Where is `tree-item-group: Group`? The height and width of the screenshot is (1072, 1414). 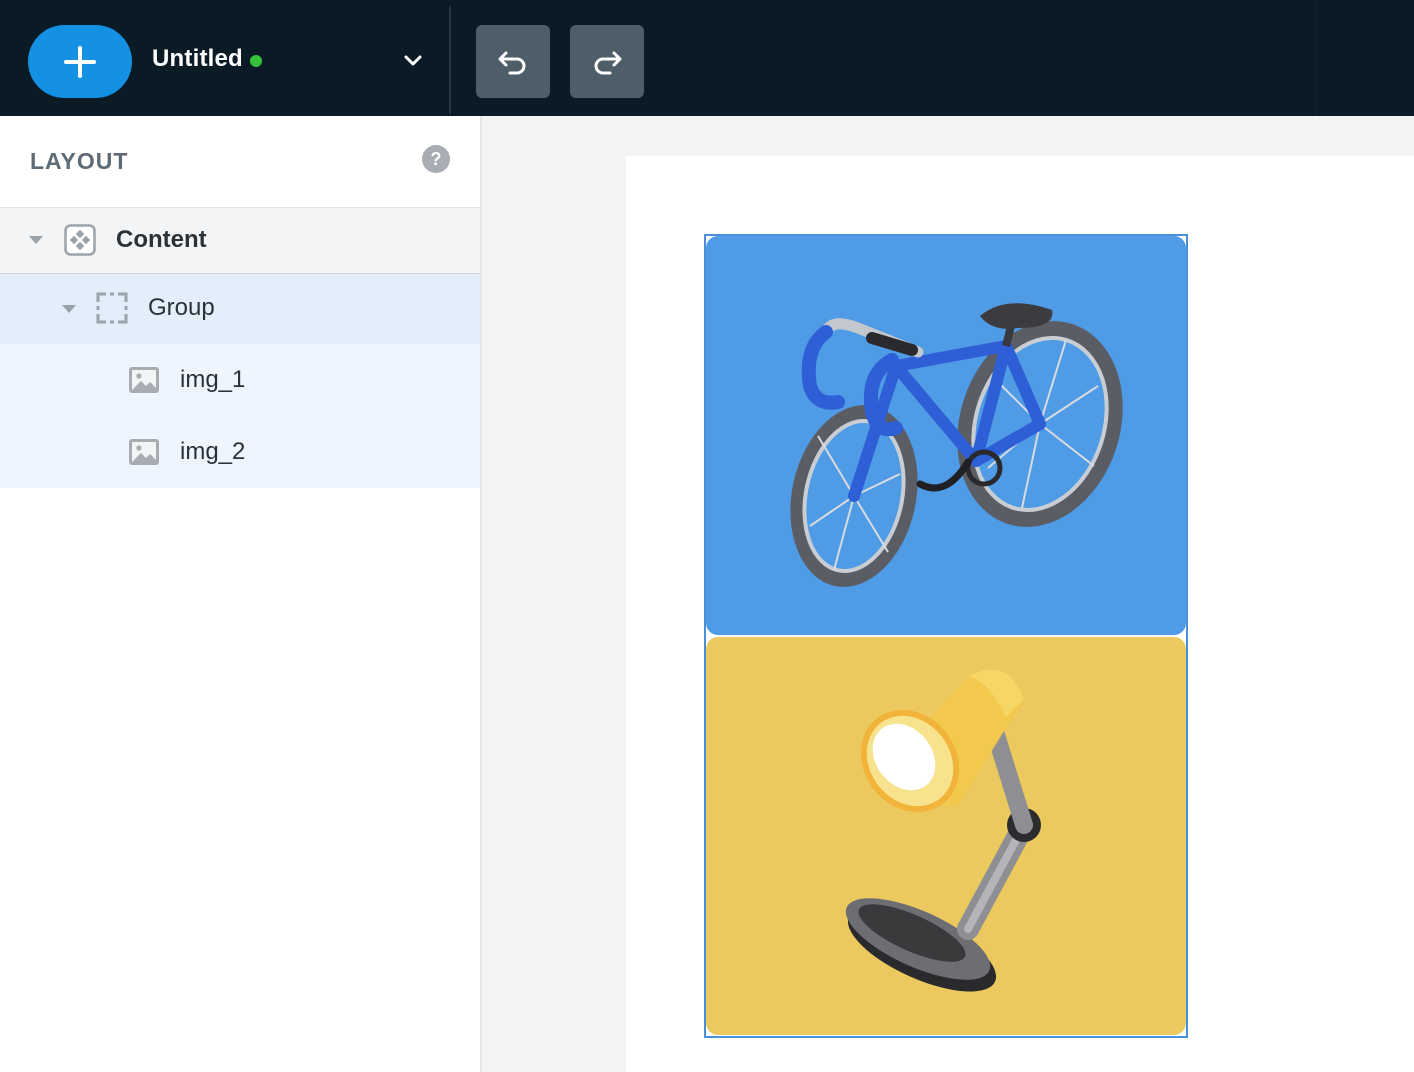 tree-item-group: Group is located at coordinates (240, 309).